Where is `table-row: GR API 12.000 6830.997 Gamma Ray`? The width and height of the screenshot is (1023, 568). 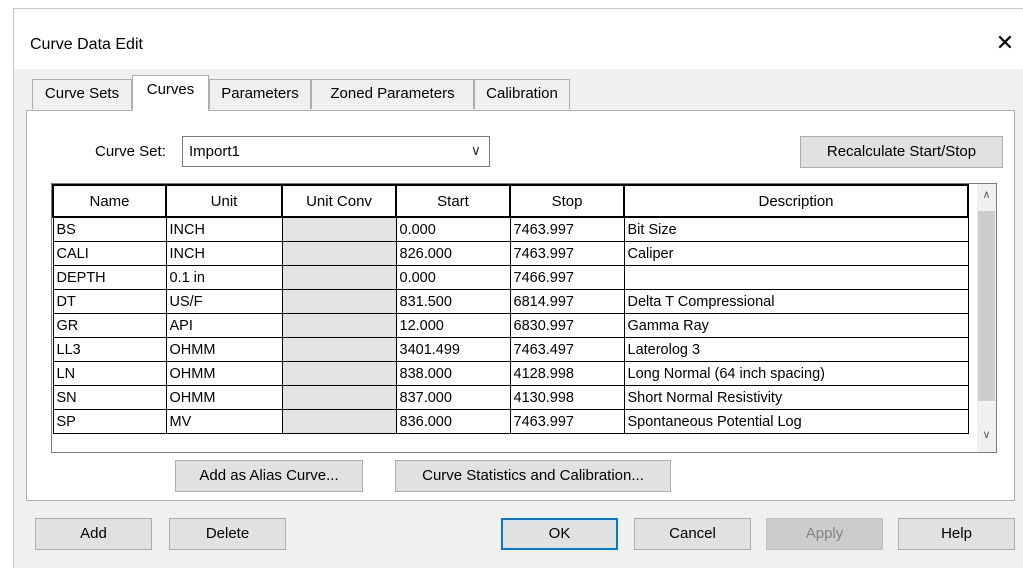 table-row: GR API 12.000 6830.997 Gamma Ray is located at coordinates (510, 325).